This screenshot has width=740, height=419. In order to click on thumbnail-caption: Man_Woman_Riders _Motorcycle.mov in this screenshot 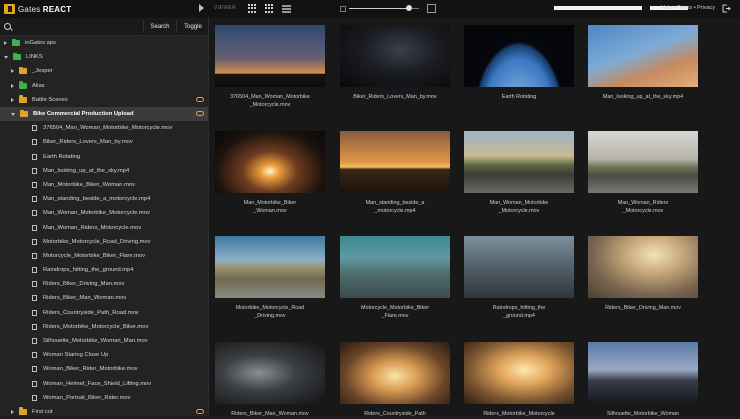, I will do `click(643, 207)`.